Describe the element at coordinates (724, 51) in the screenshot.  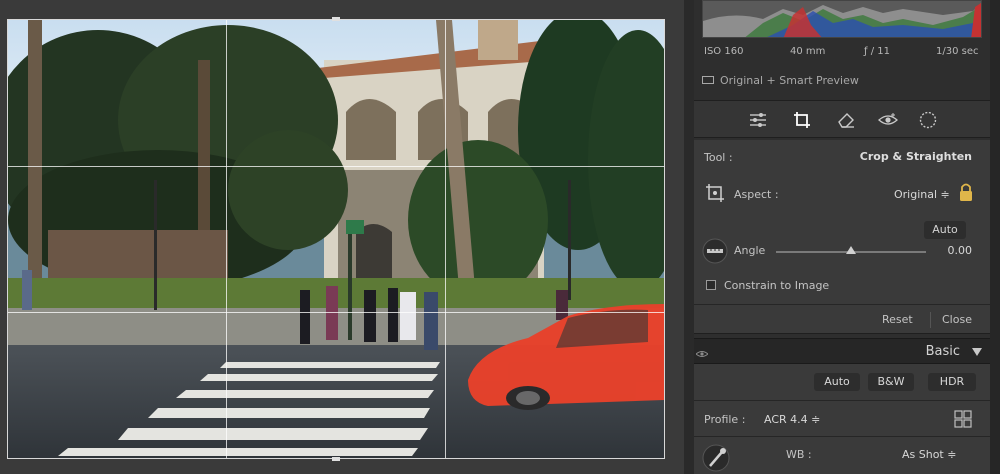
I see `iso-readout: ISO 160` at that location.